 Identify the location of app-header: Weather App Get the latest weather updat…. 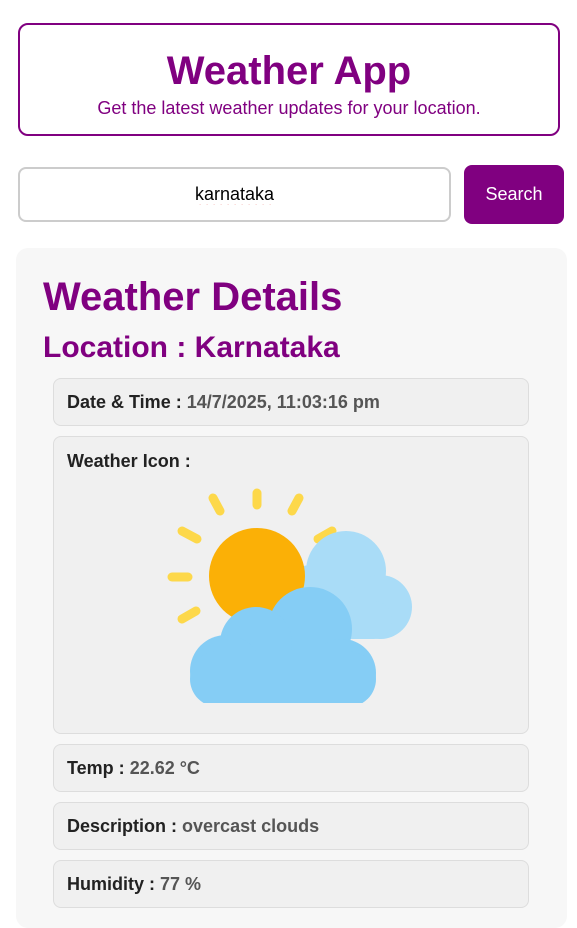
(289, 79).